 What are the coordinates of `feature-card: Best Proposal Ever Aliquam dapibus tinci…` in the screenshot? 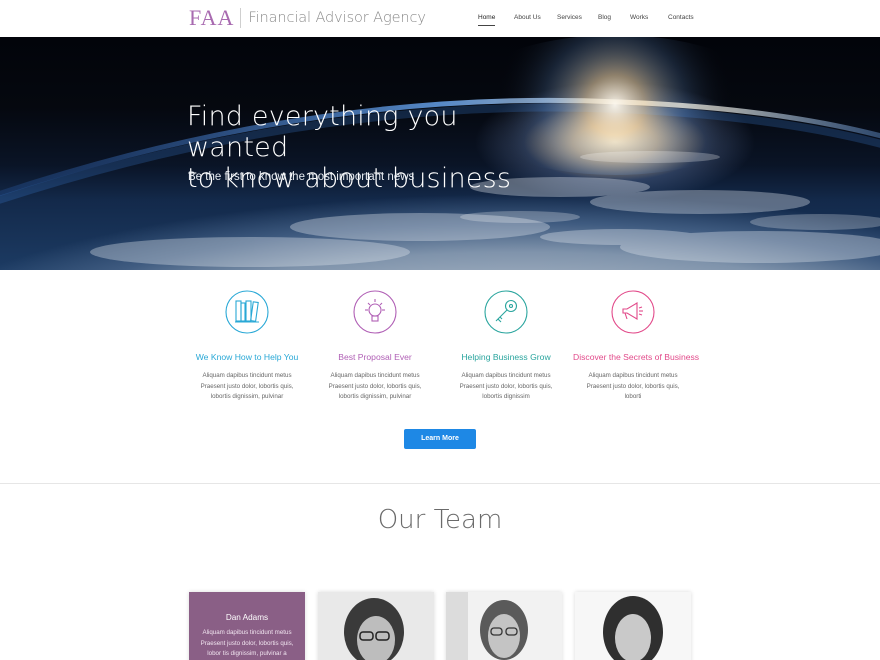 It's located at (375, 346).